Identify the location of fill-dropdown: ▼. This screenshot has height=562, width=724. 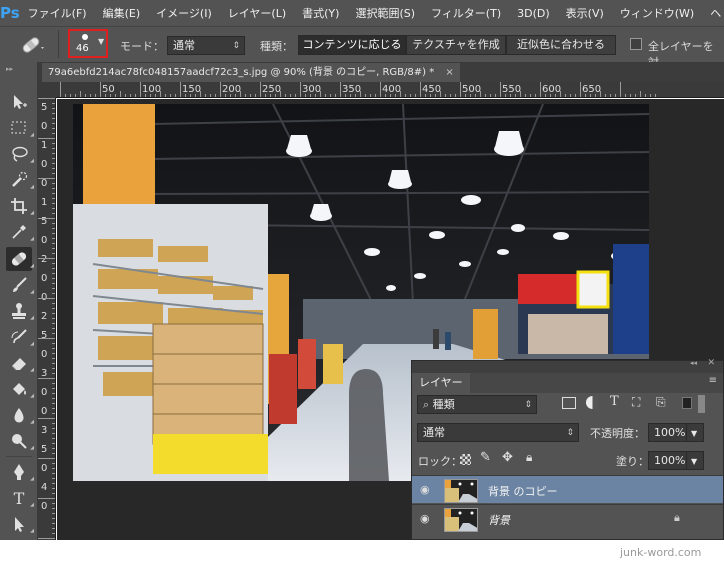
(695, 460).